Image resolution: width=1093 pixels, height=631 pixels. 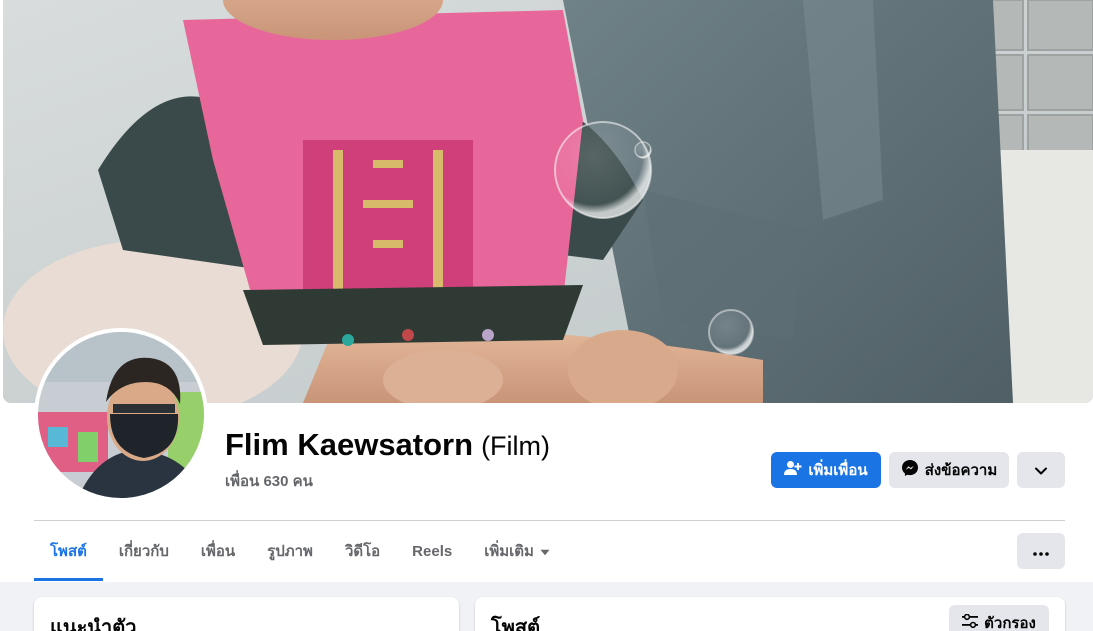 I want to click on tab-reels: Reels, so click(x=432, y=551).